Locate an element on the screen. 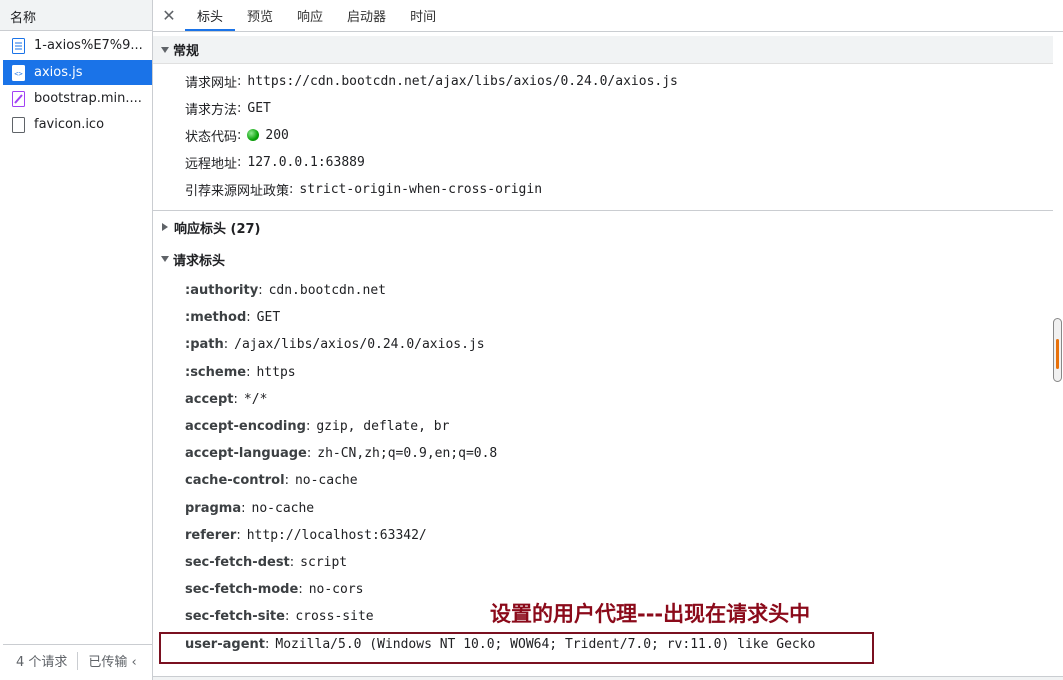  request-header-row: accept: */* is located at coordinates (226, 399).